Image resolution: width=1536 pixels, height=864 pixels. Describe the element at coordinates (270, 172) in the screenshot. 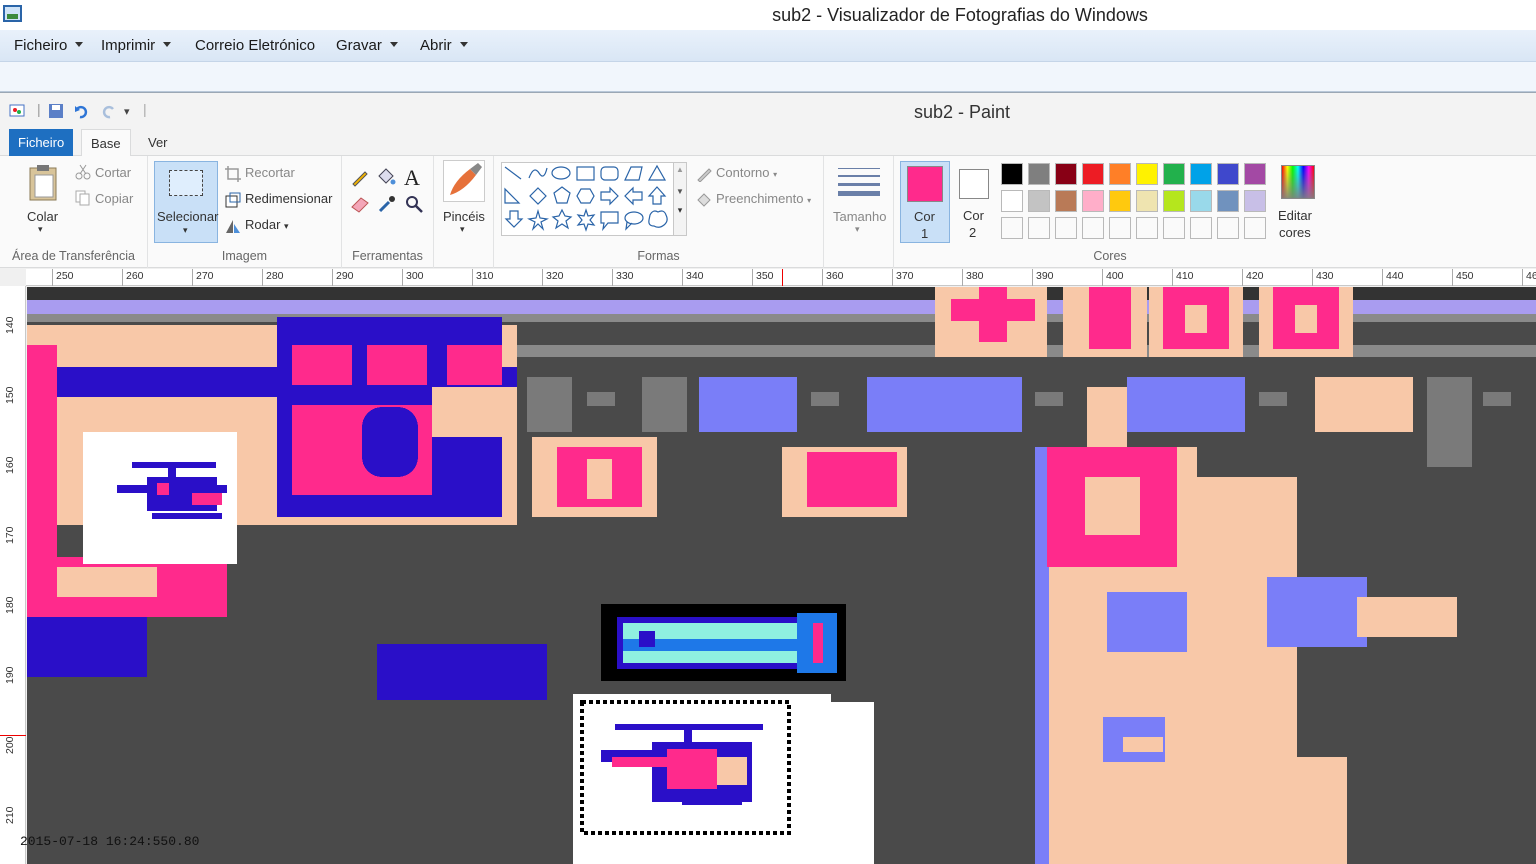

I see `crop-button: Recortar` at that location.